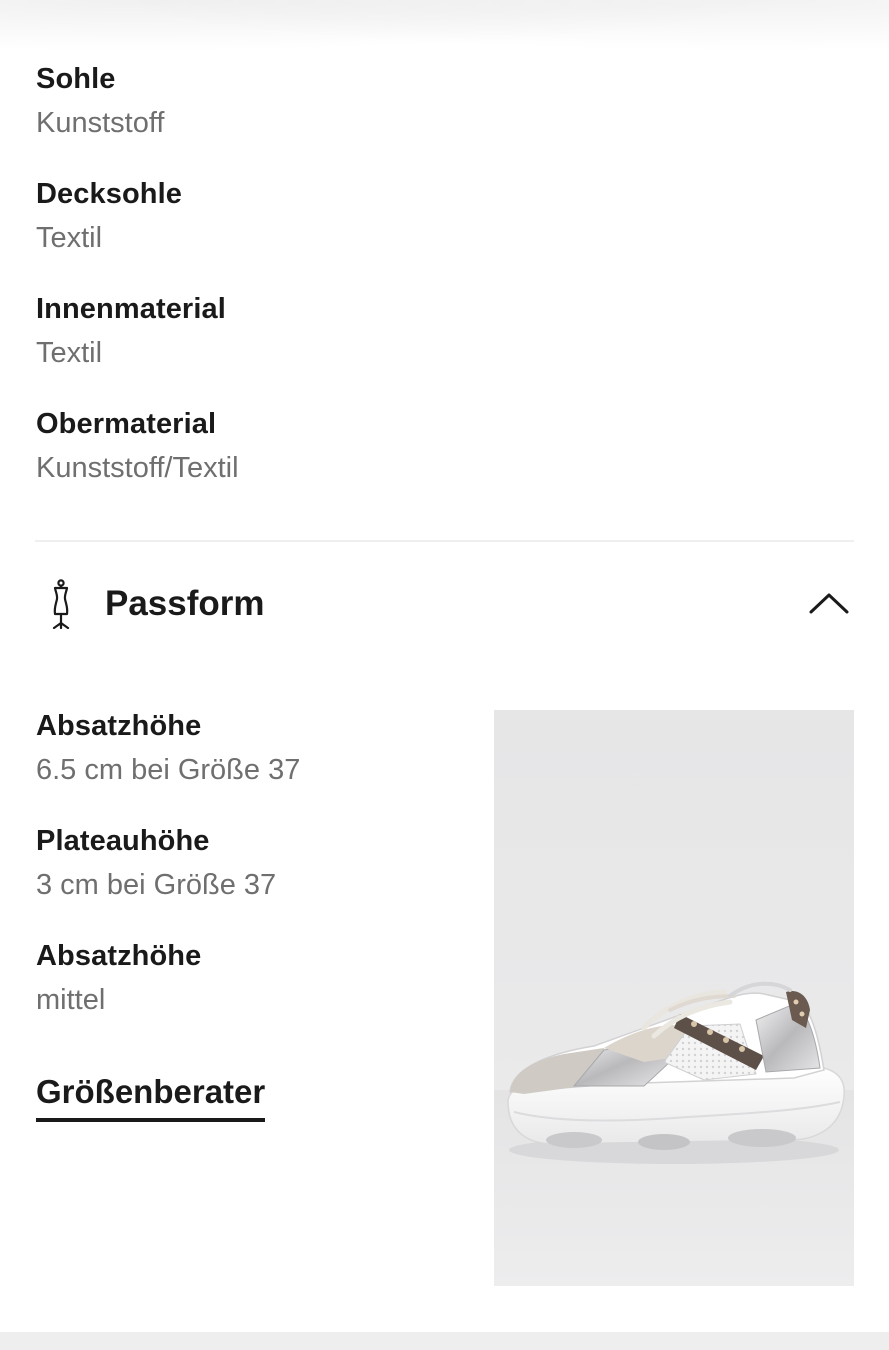 The height and width of the screenshot is (1350, 889). What do you see at coordinates (118, 978) in the screenshot?
I see `passform-attr-heel-type: Absatzhöhe mittel` at bounding box center [118, 978].